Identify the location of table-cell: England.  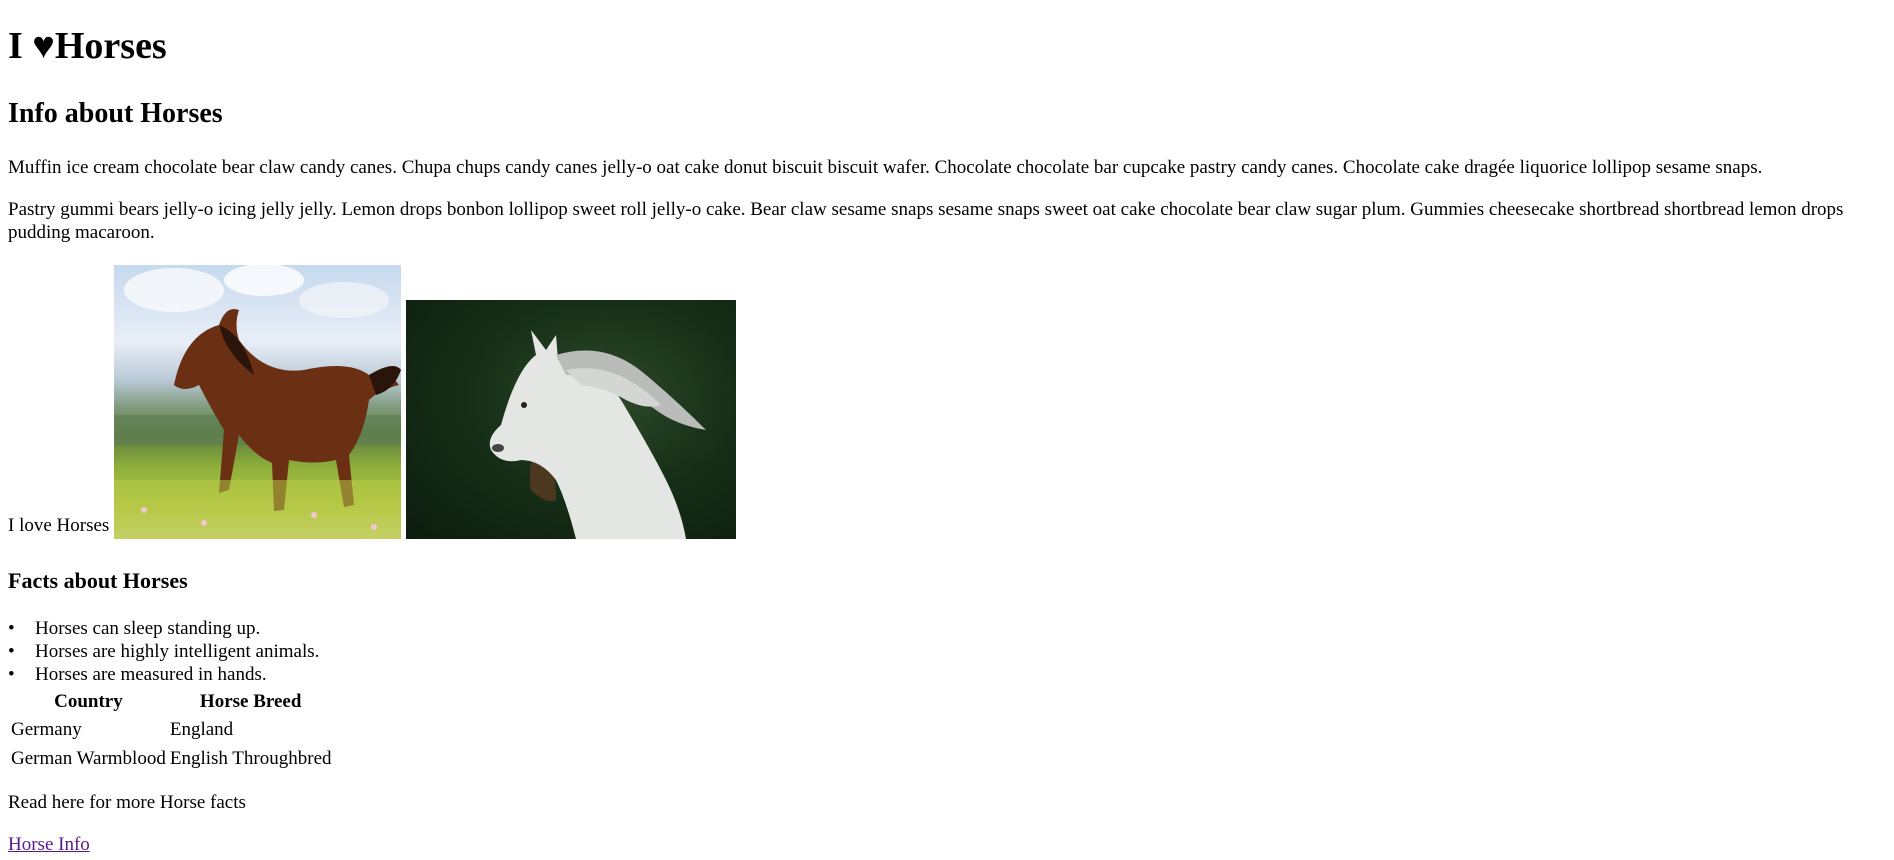
(201, 729).